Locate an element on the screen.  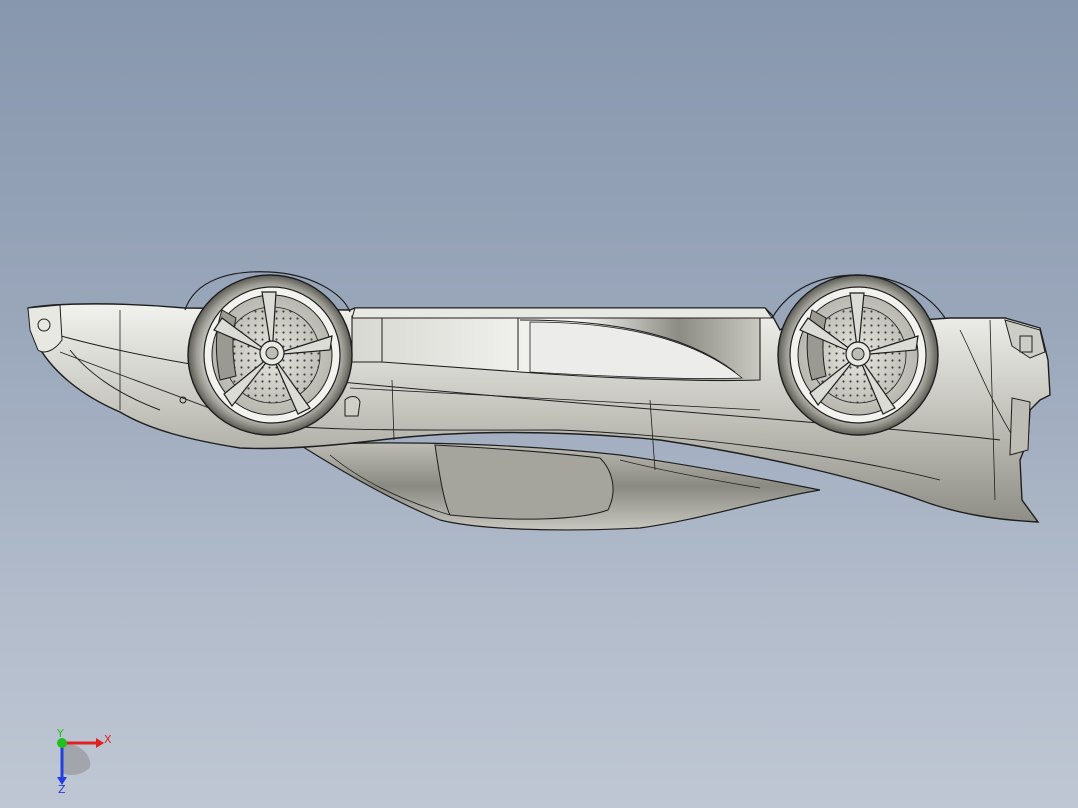
front-wheel is located at coordinates (270, 355).